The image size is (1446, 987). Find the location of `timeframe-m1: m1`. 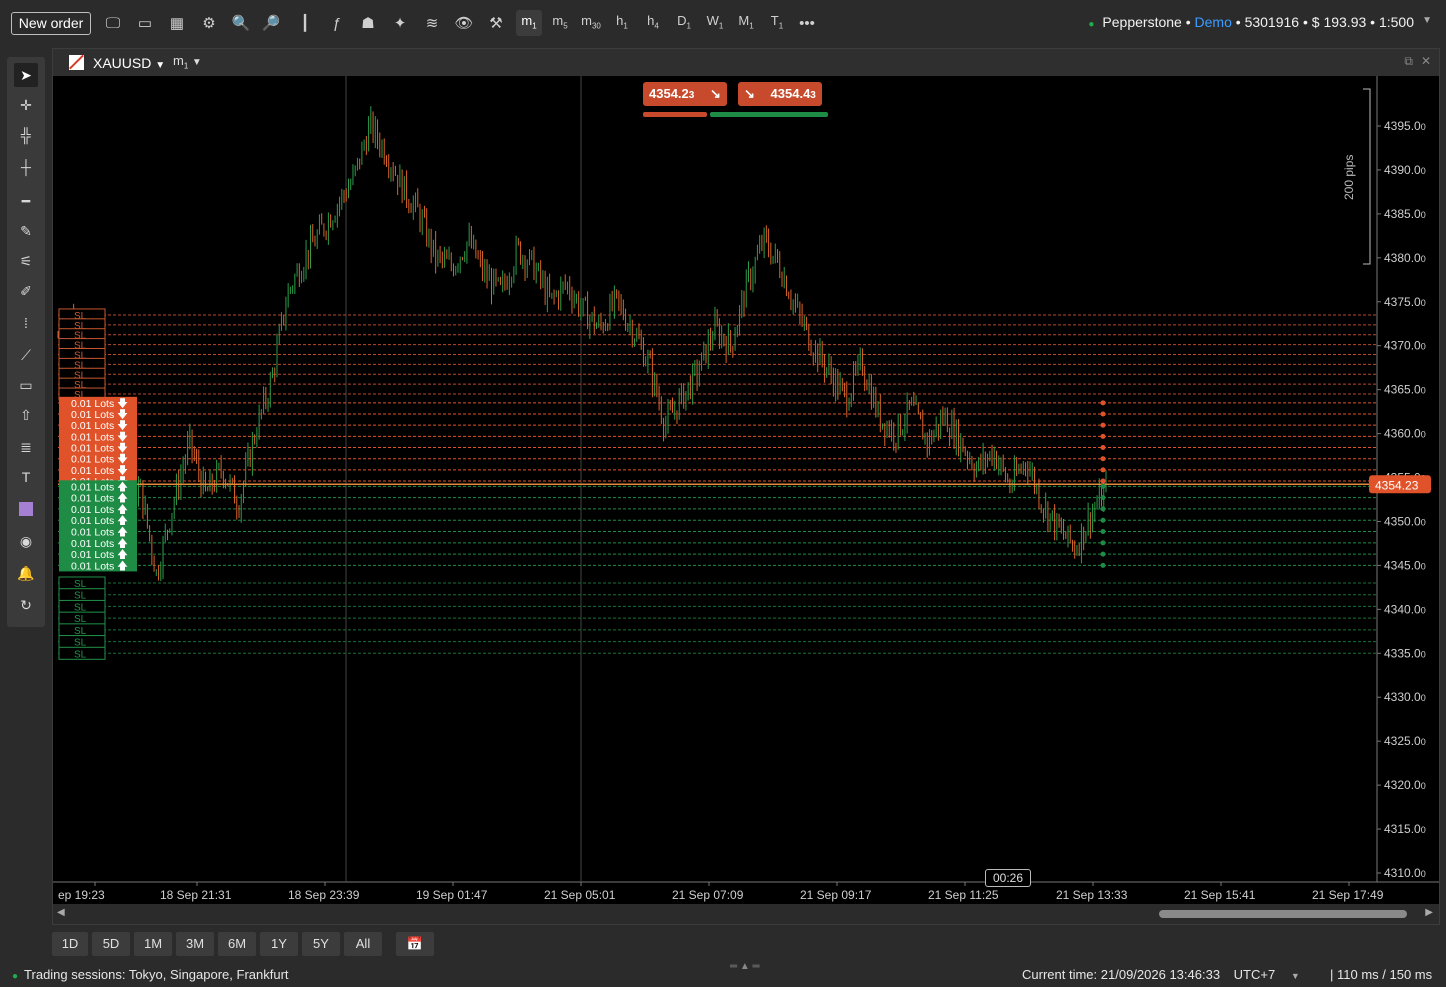

timeframe-m1: m1 is located at coordinates (529, 23).